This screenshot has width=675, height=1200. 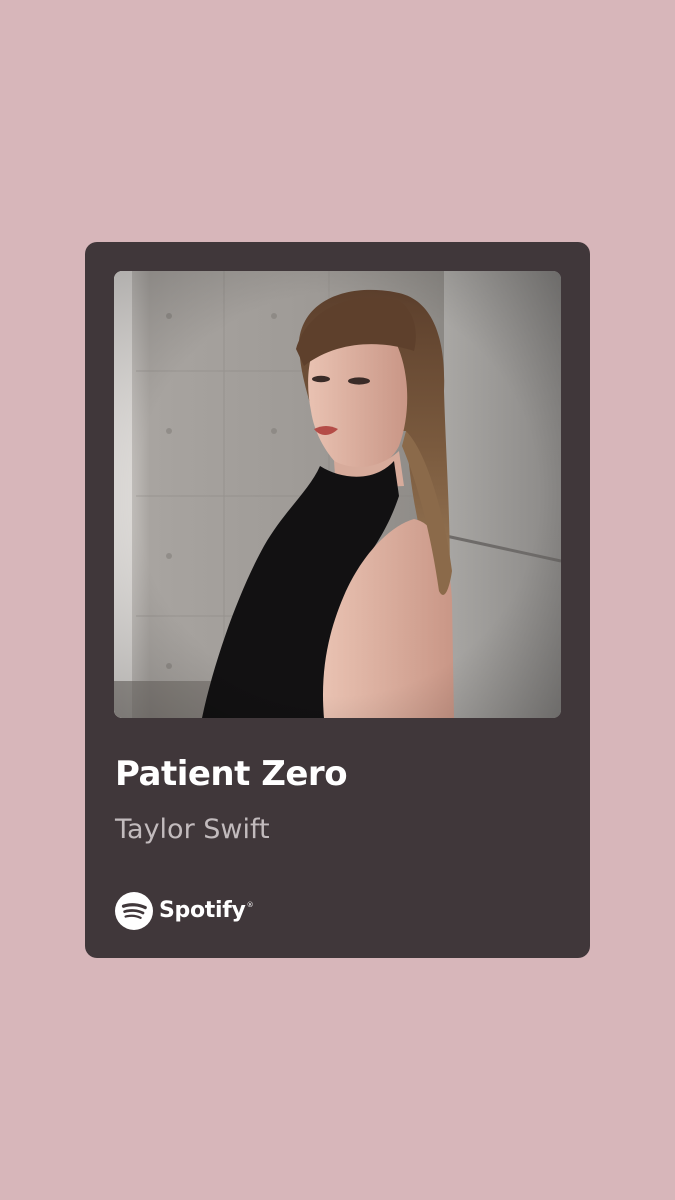 What do you see at coordinates (231, 774) in the screenshot?
I see `track-title: Patient Zero` at bounding box center [231, 774].